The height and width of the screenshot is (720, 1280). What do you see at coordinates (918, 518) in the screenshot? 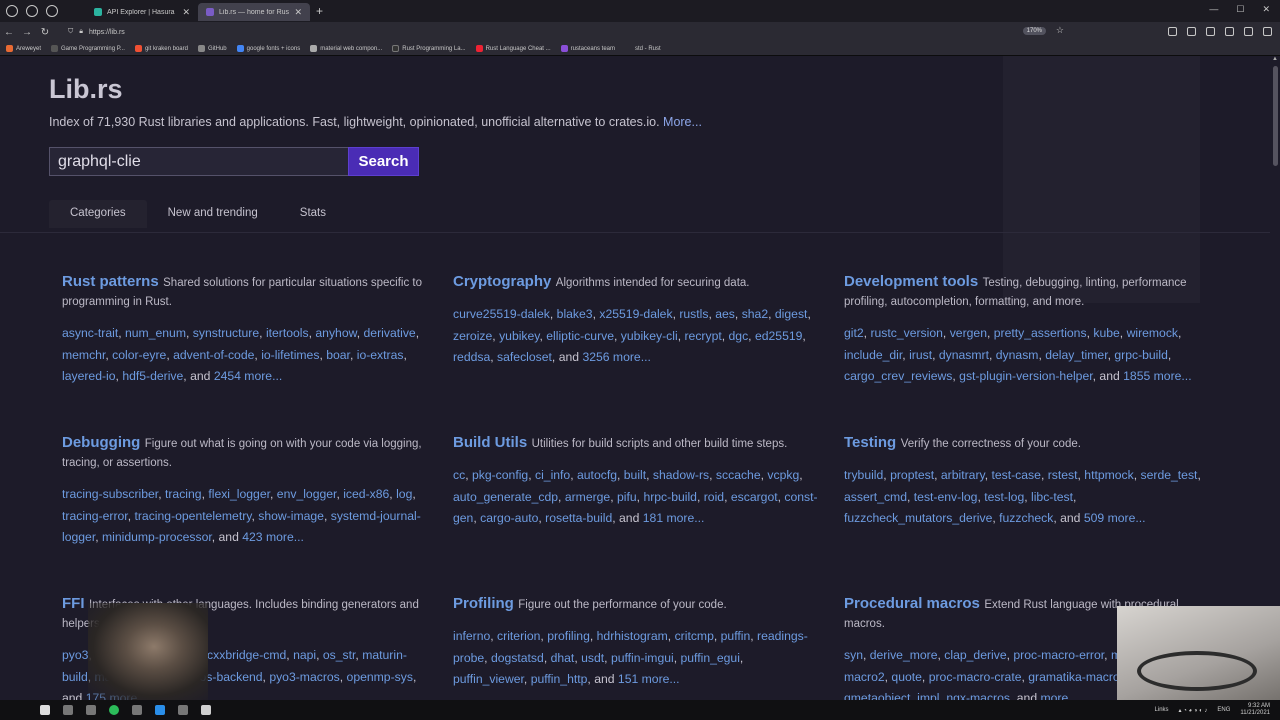
I see `crate-link: fuzzcheck_mutators_derive` at bounding box center [918, 518].